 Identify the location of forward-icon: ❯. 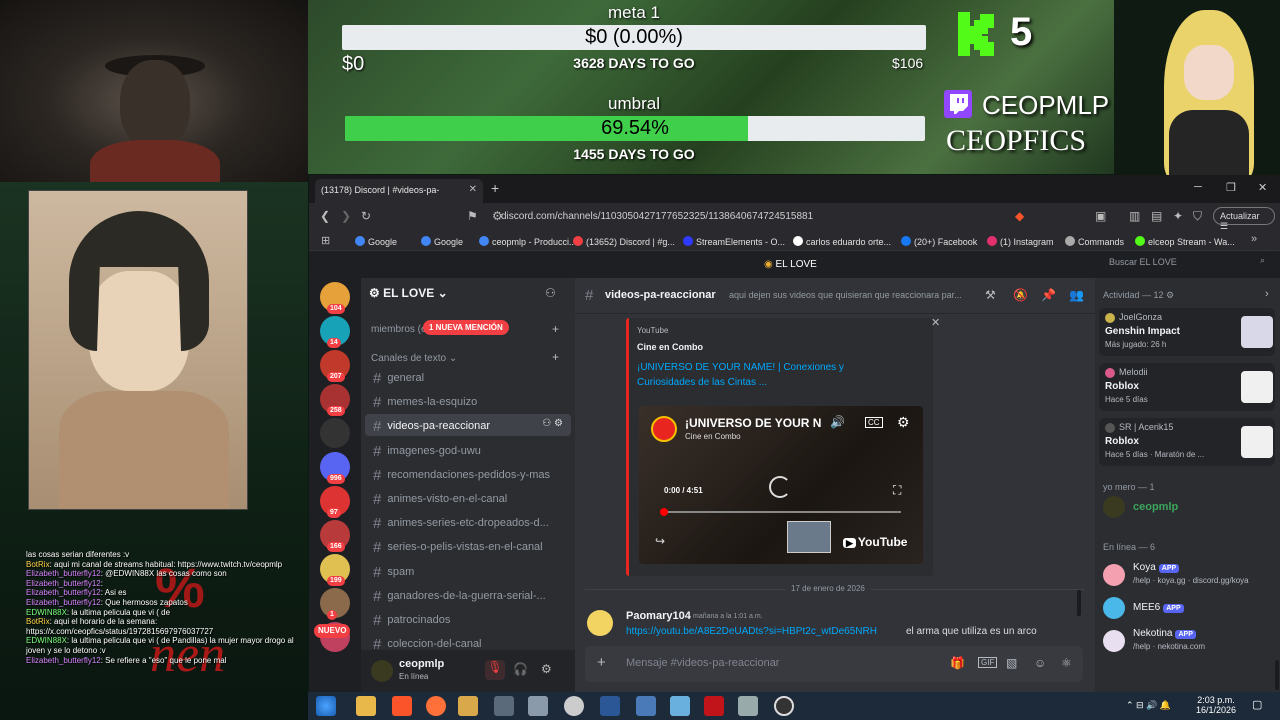
(346, 216).